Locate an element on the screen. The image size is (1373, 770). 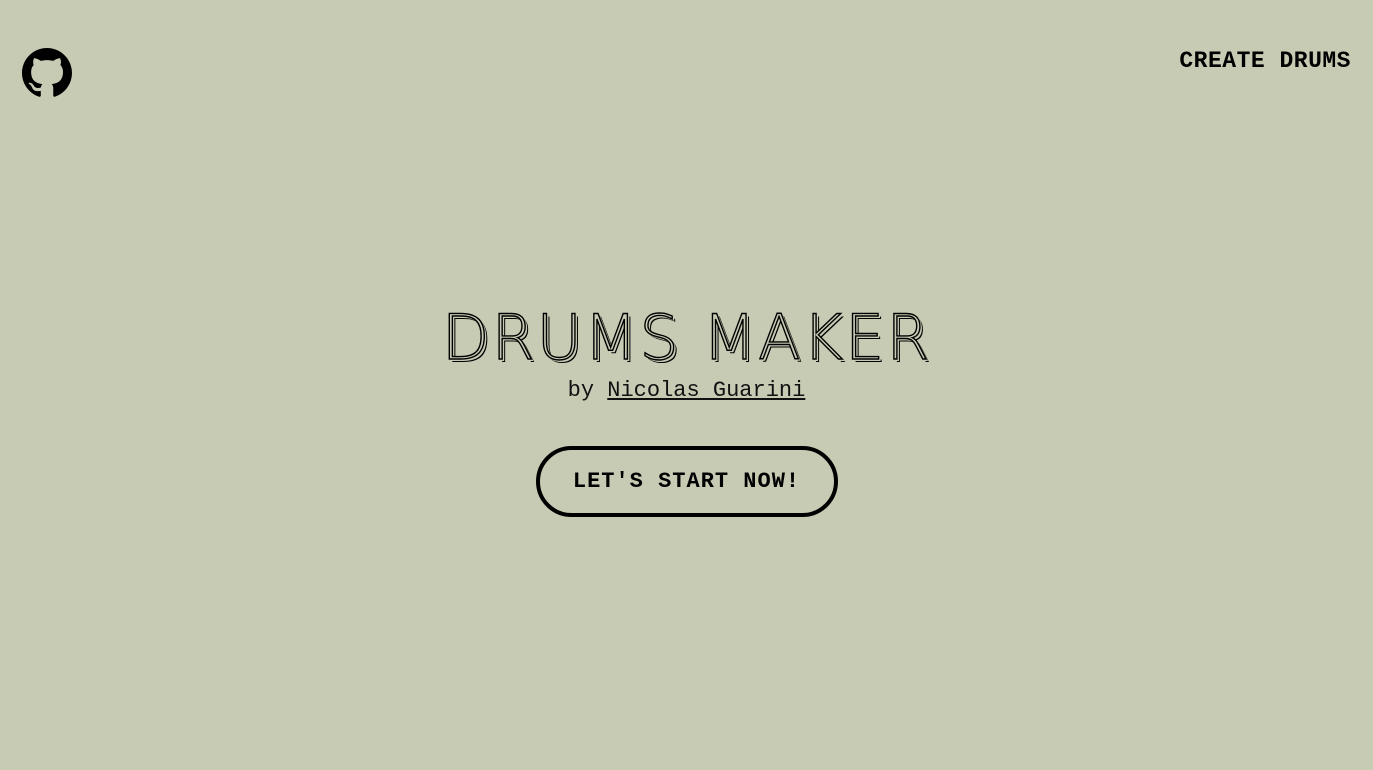
byline: by Nicolas Guarini is located at coordinates (686, 391).